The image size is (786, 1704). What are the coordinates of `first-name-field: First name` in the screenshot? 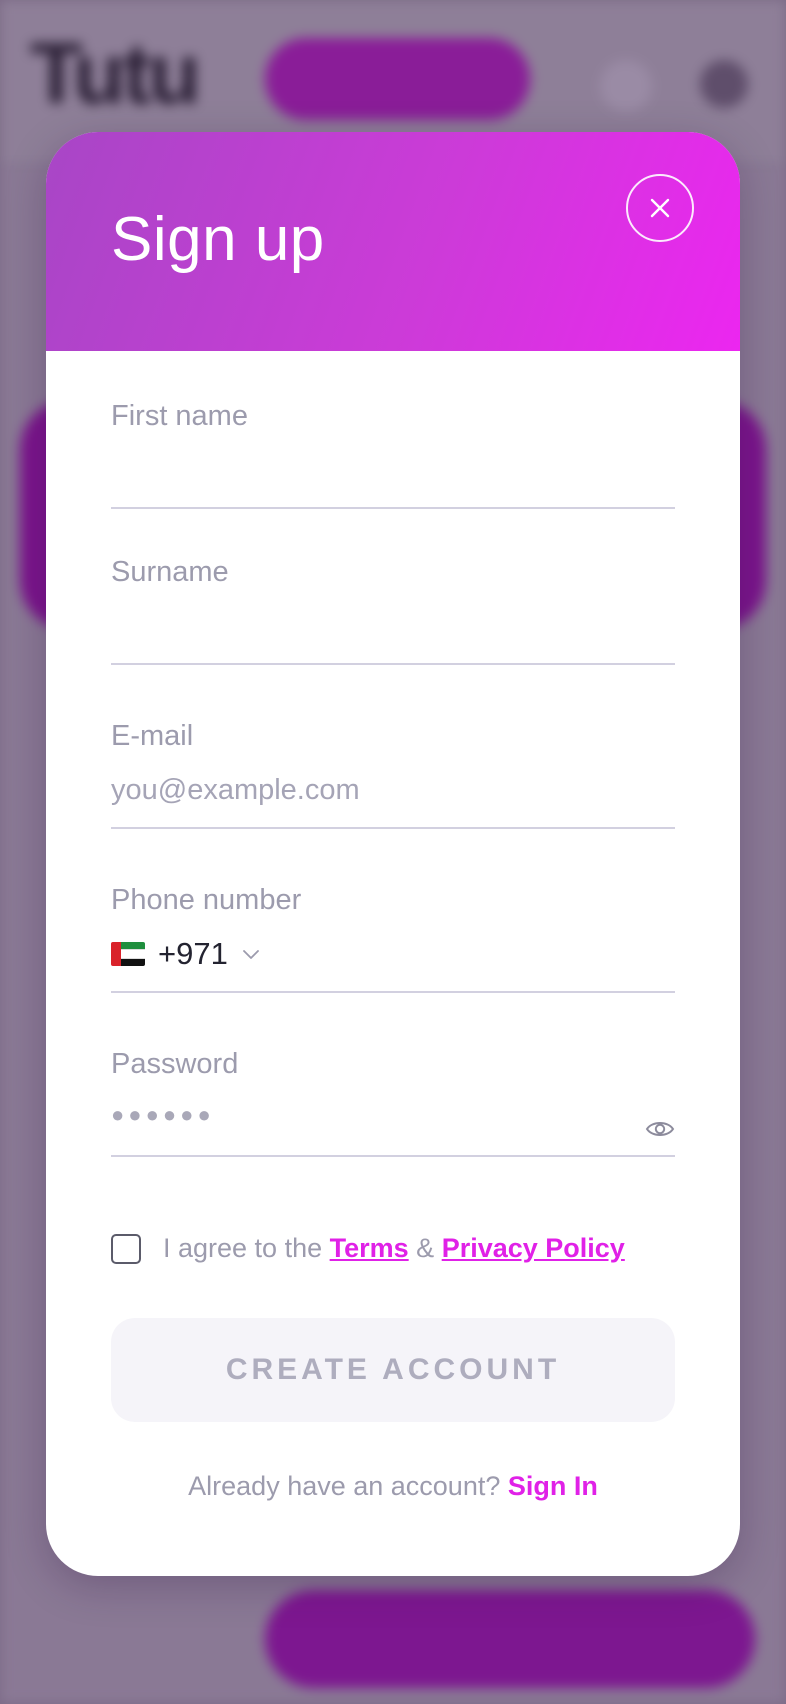 It's located at (393, 449).